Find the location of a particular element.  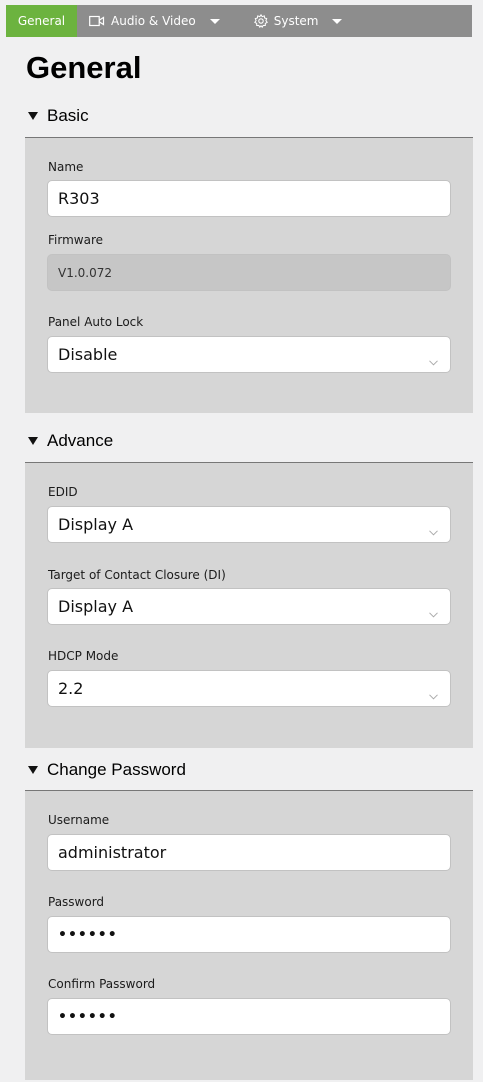

tab-general-label: General is located at coordinates (41, 21).